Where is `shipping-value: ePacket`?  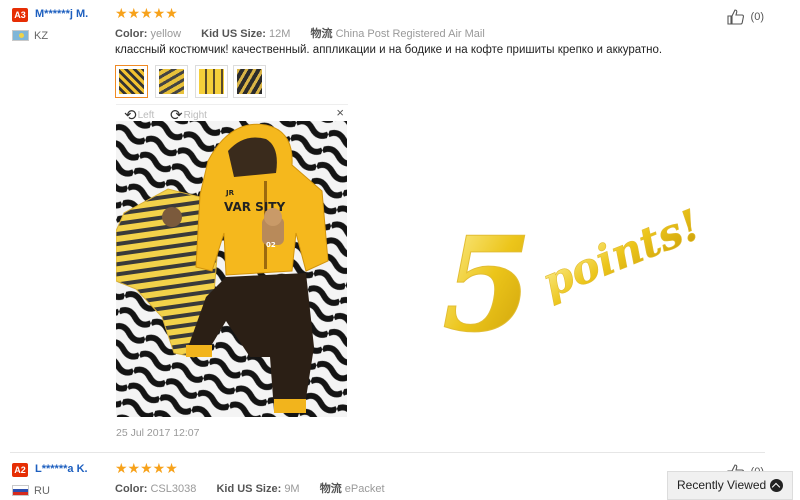 shipping-value: ePacket is located at coordinates (364, 489).